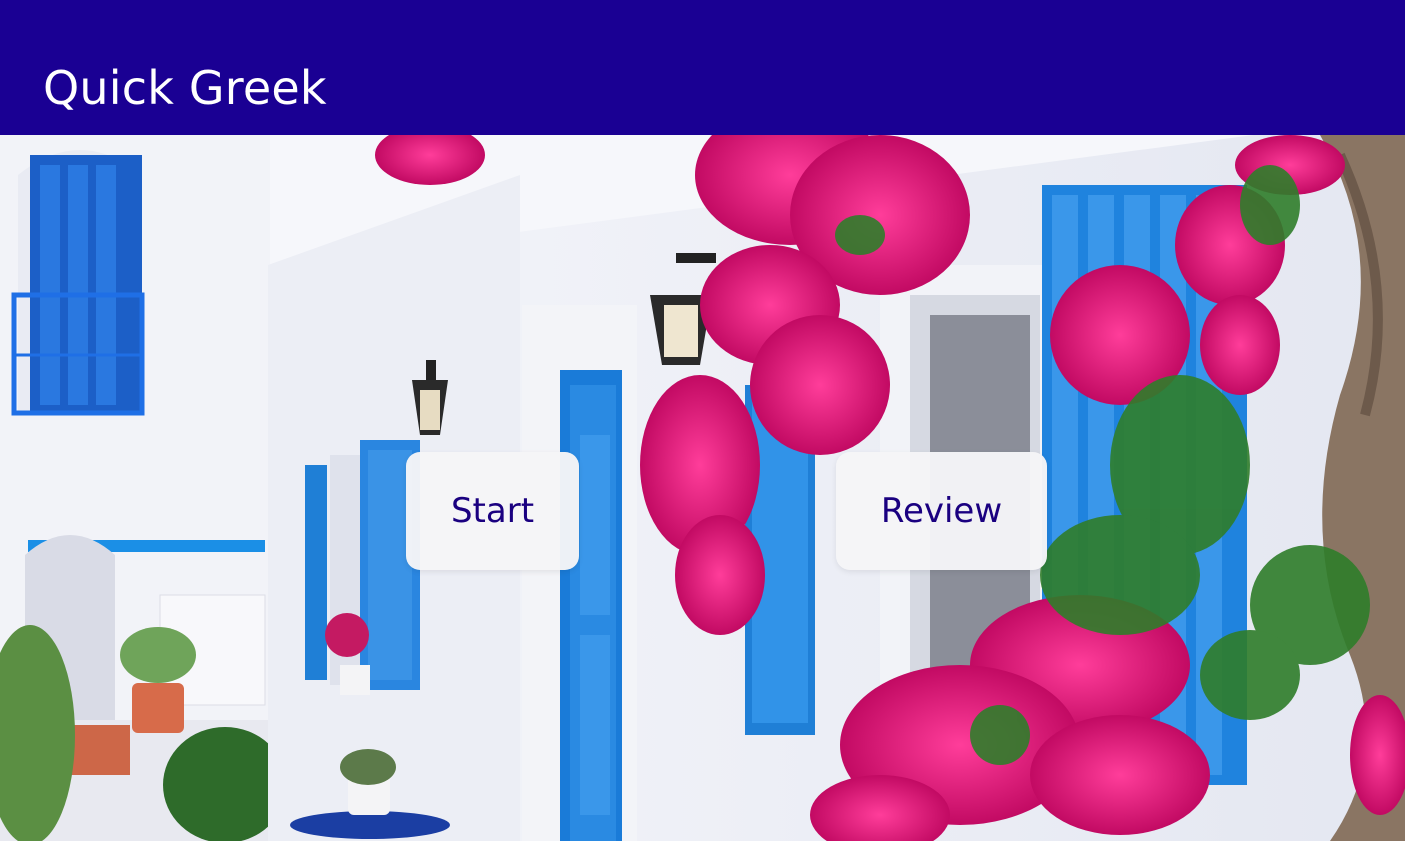  What do you see at coordinates (185, 88) in the screenshot?
I see `app-title: Quick Greek` at bounding box center [185, 88].